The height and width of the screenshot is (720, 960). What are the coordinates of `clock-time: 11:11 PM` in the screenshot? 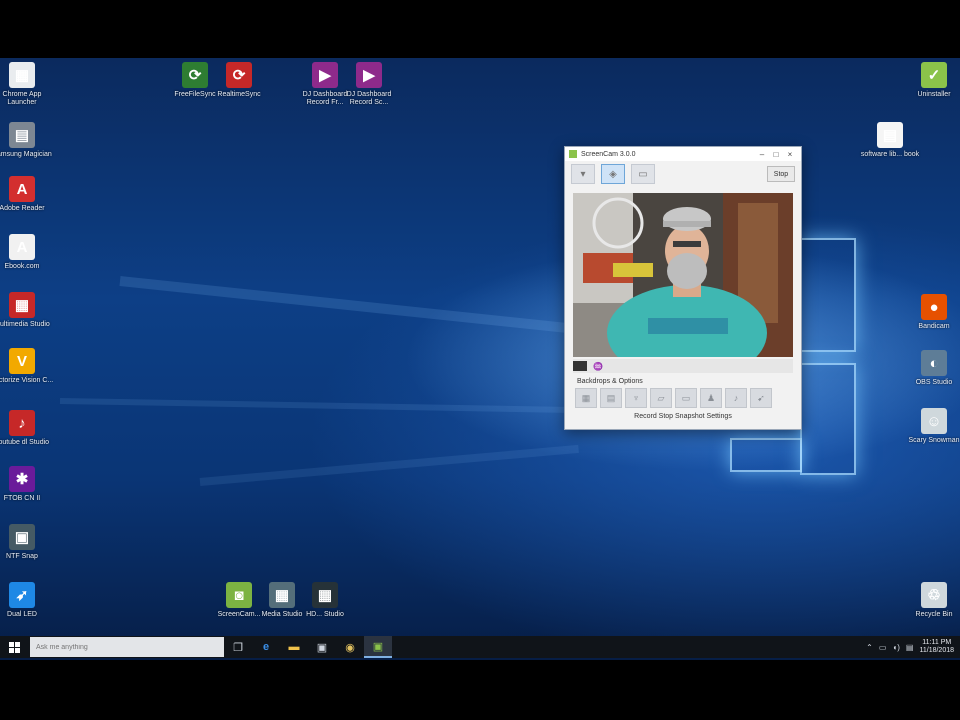 It's located at (937, 642).